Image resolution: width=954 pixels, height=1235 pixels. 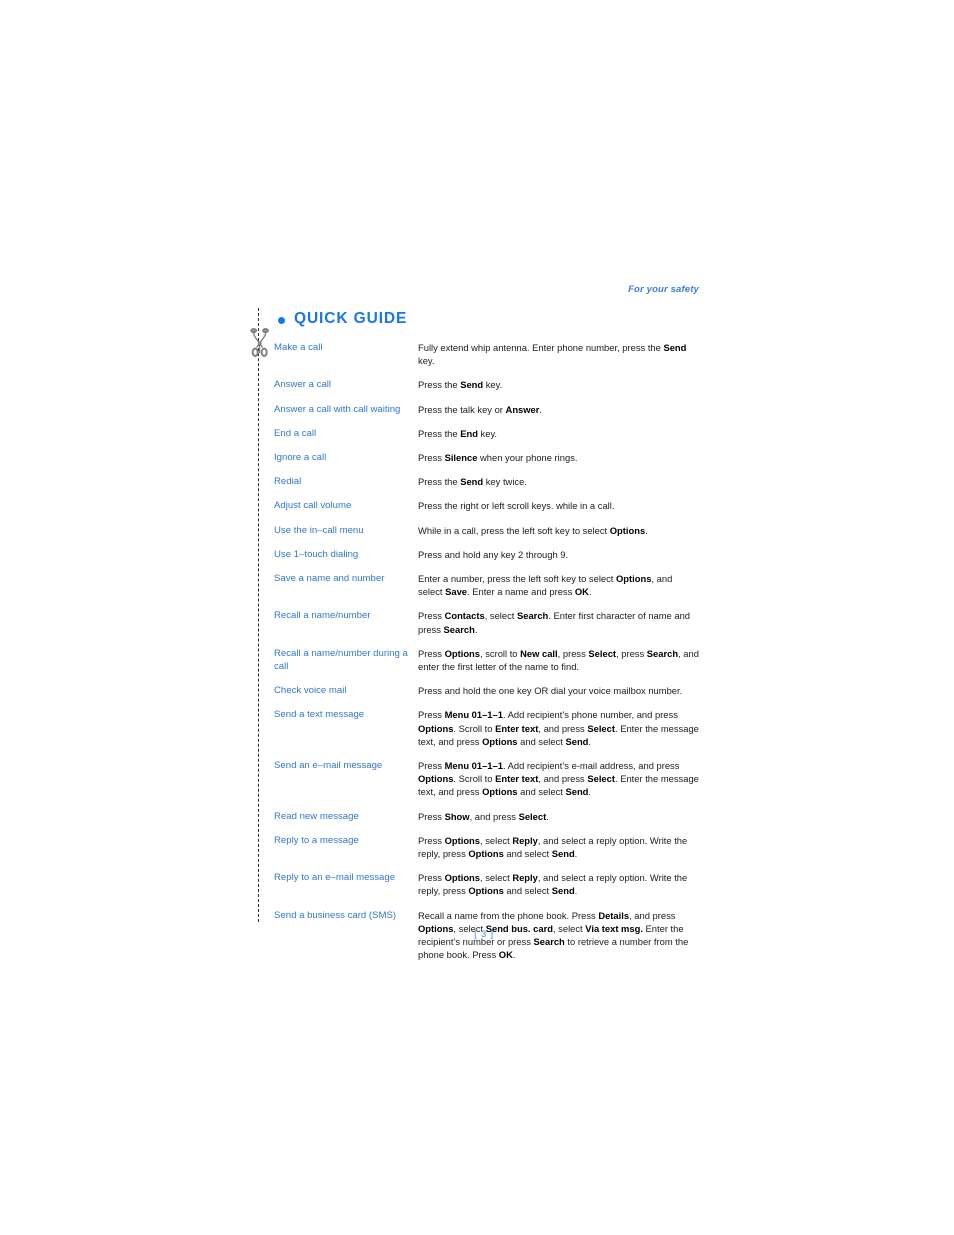 I want to click on table-row: End a call Press the End key., so click(x=486, y=439).